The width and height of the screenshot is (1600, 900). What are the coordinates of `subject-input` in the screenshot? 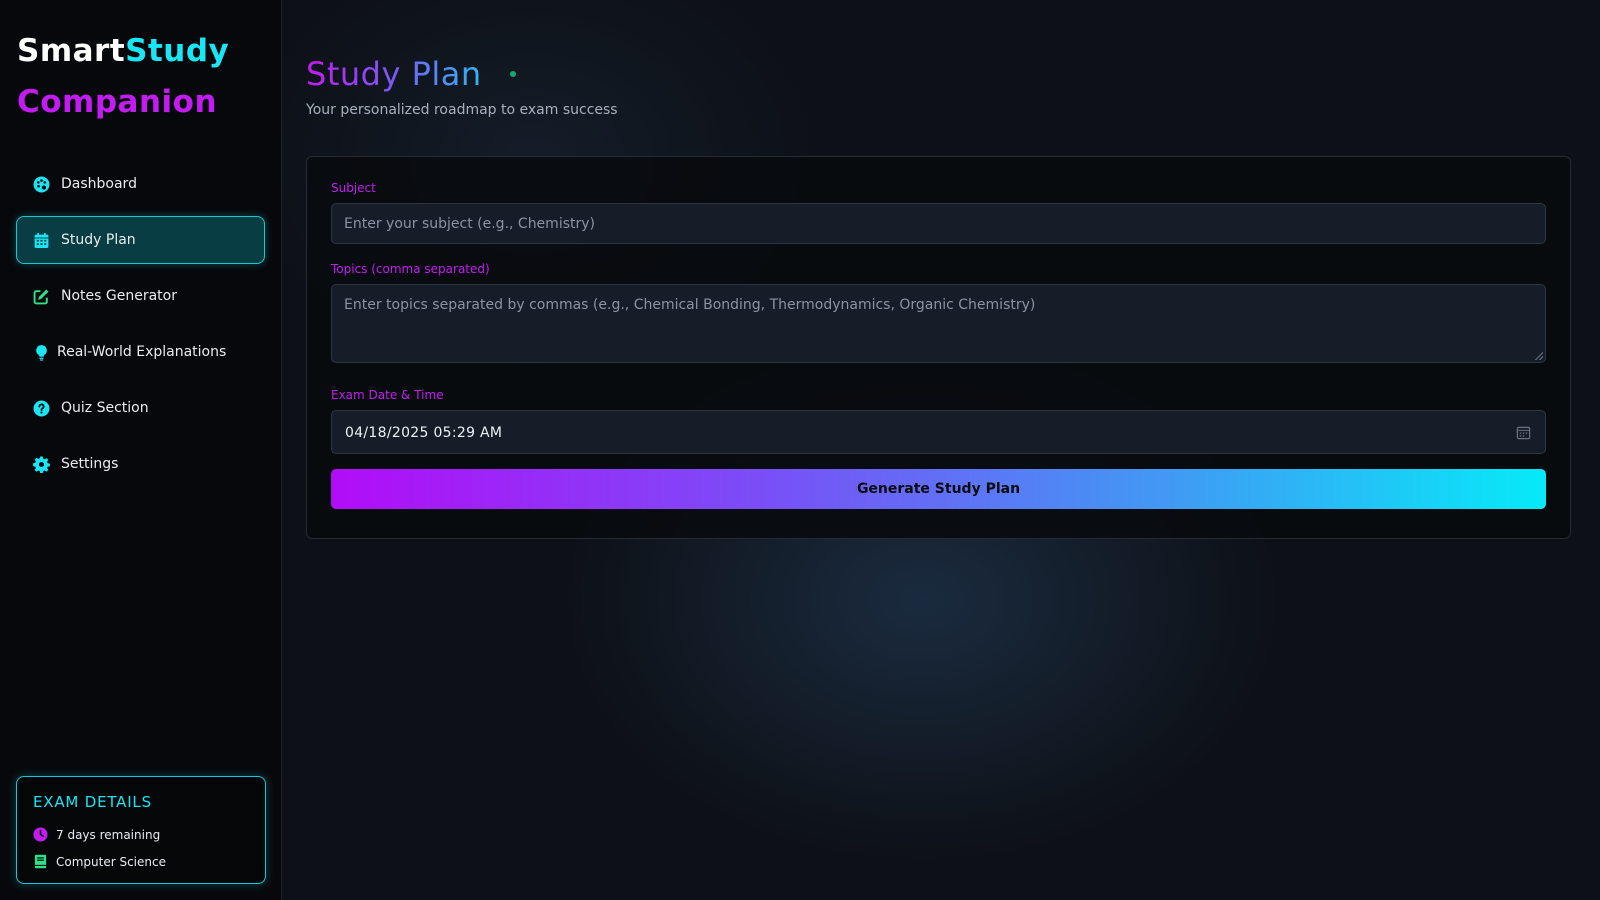 It's located at (938, 223).